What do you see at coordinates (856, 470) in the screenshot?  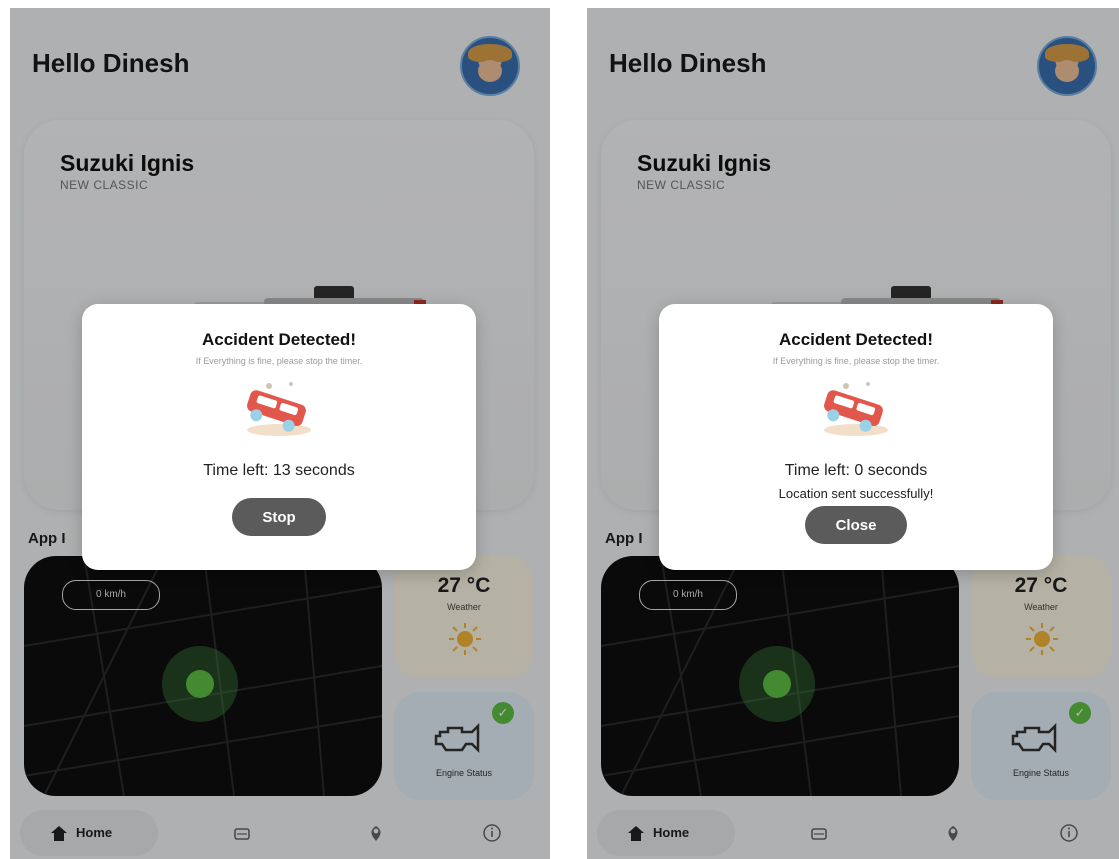 I see `time-left-text: Time left: 0 seconds` at bounding box center [856, 470].